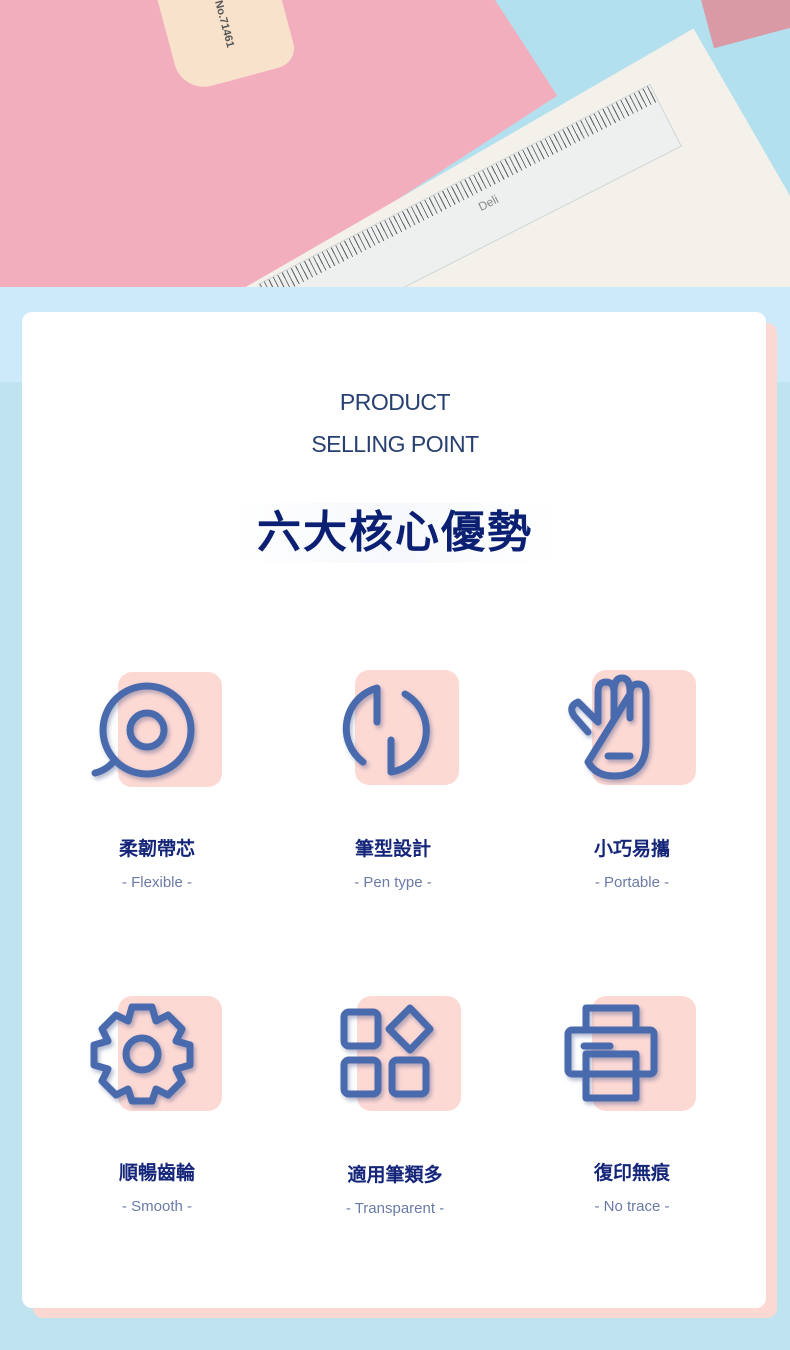 This screenshot has width=790, height=1350. Describe the element at coordinates (157, 1206) in the screenshot. I see `feature-subtitle: - Smooth -` at that location.